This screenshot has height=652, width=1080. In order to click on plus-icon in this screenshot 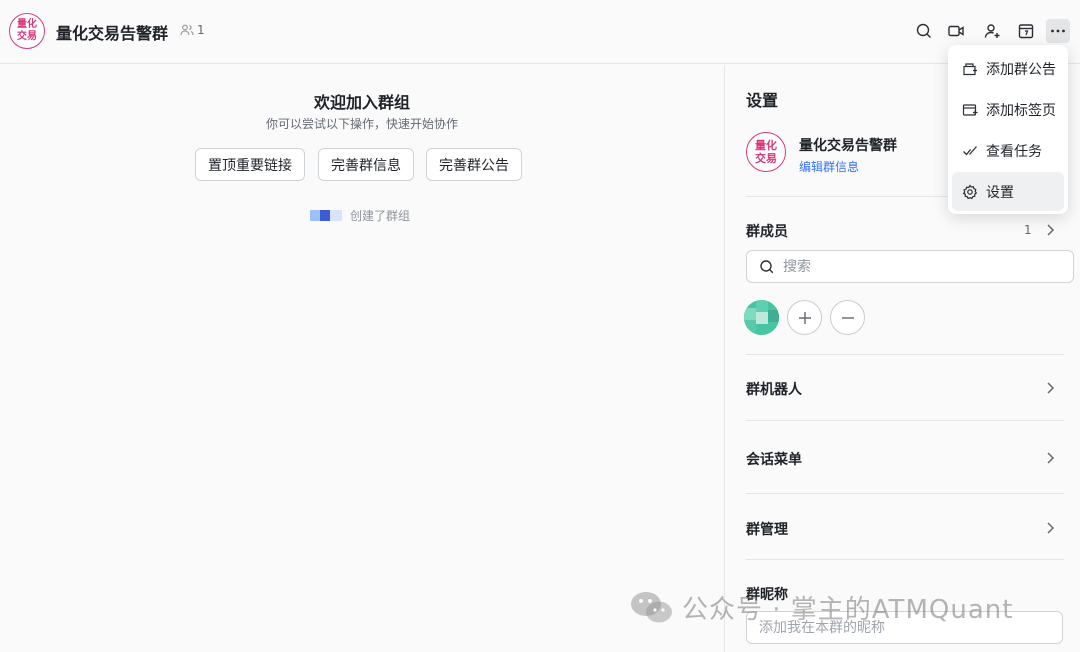, I will do `click(804, 317)`.